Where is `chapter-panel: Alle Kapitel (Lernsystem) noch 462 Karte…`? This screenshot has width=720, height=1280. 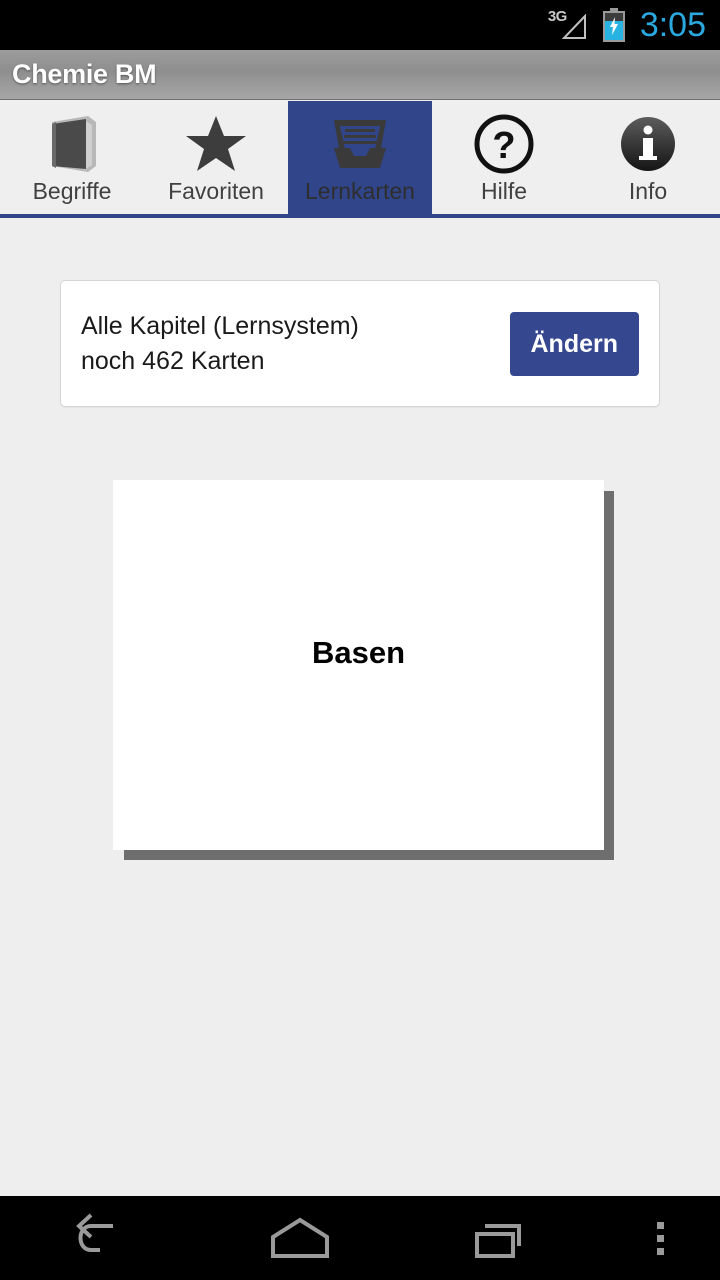 chapter-panel: Alle Kapitel (Lernsystem) noch 462 Karte… is located at coordinates (360, 343).